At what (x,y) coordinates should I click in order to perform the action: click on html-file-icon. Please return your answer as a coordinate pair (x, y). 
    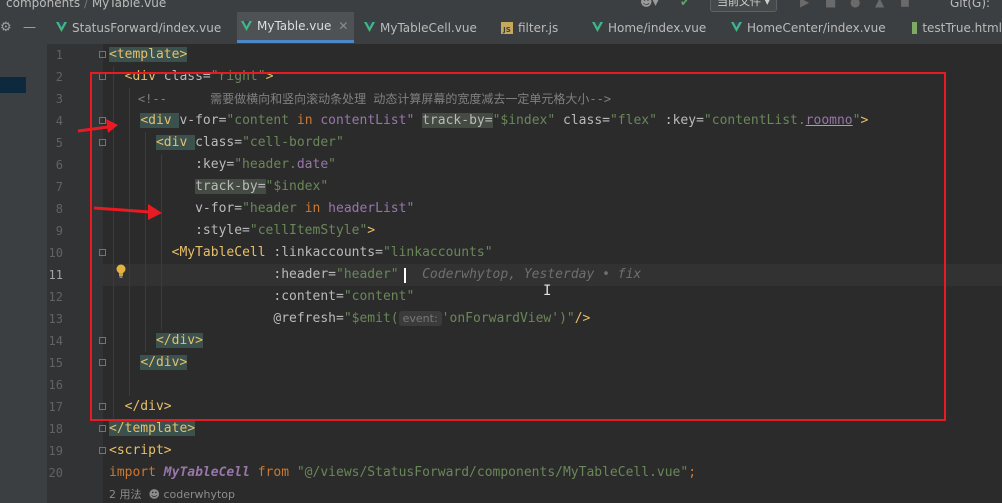
    Looking at the image, I should click on (915, 27).